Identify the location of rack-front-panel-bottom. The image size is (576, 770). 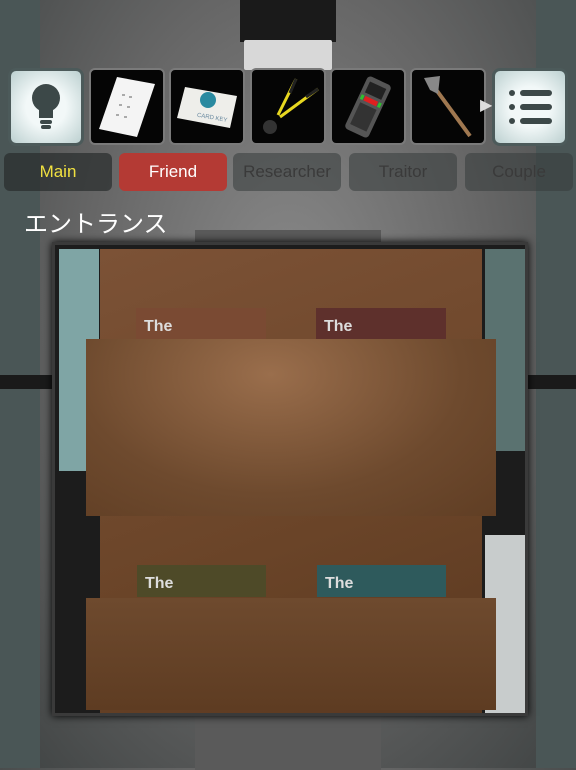
(291, 654).